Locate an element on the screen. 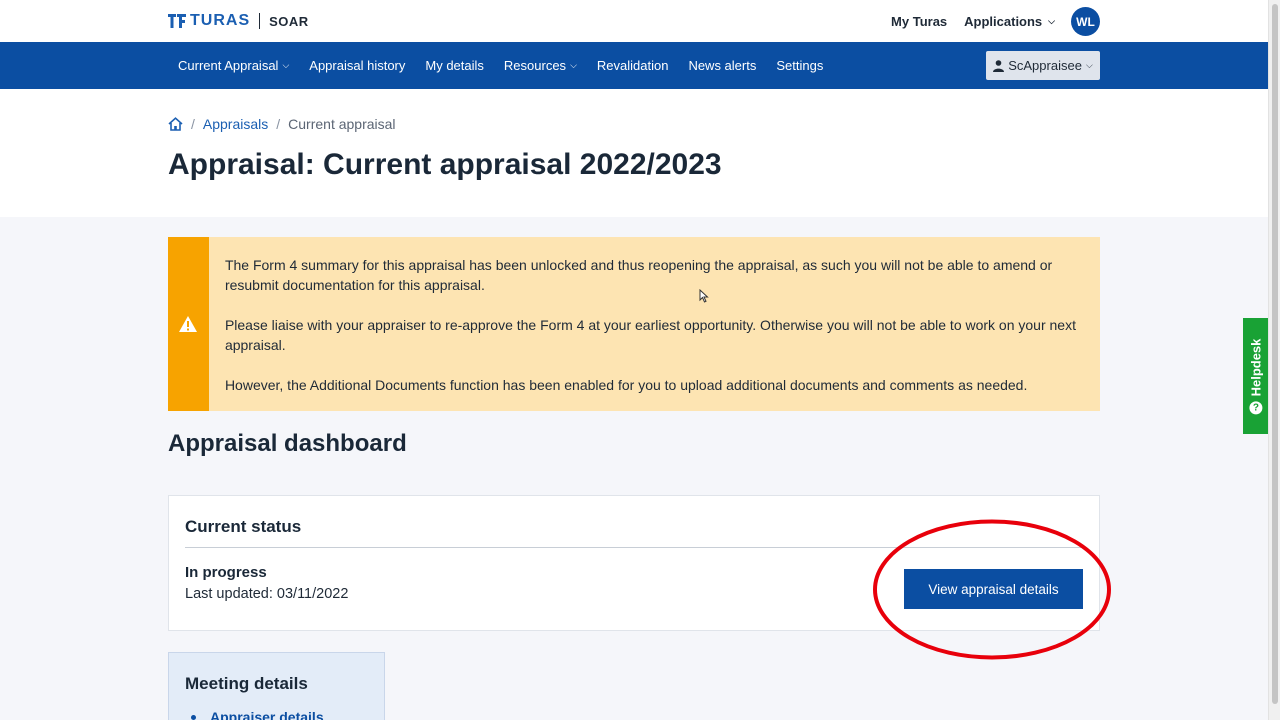 This screenshot has height=720, width=1280. breadcrumb: / Appraisals / Current appraisal is located at coordinates (282, 124).